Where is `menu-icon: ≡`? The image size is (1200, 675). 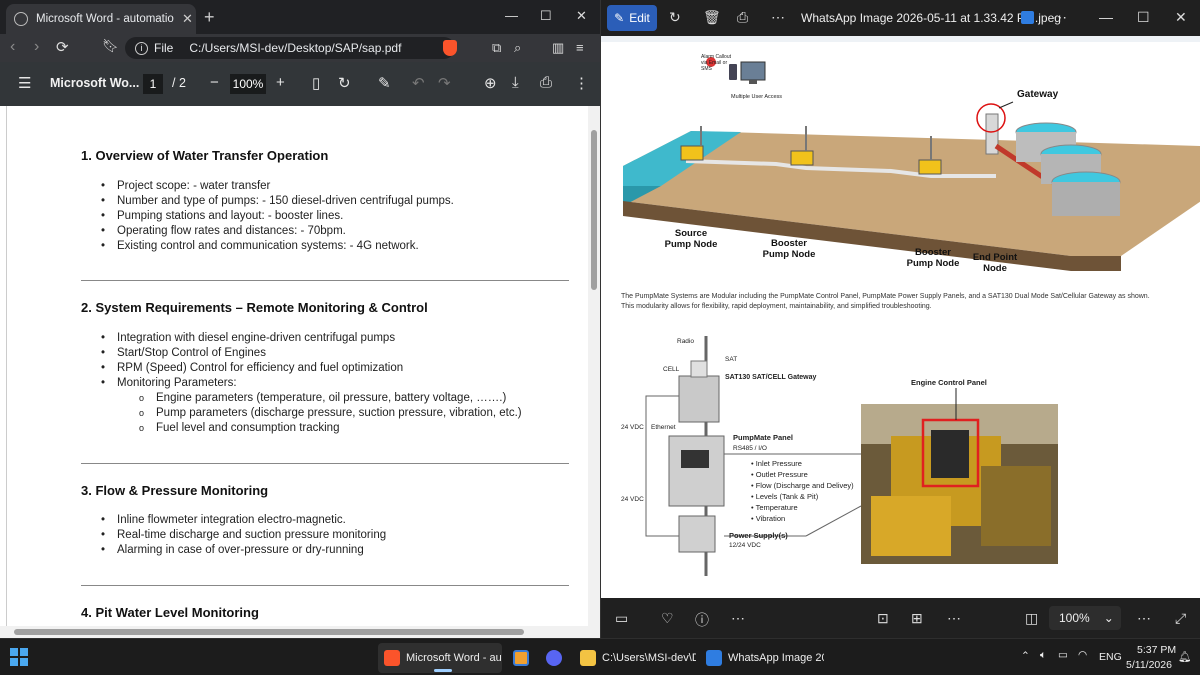
menu-icon: ≡ is located at coordinates (580, 47).